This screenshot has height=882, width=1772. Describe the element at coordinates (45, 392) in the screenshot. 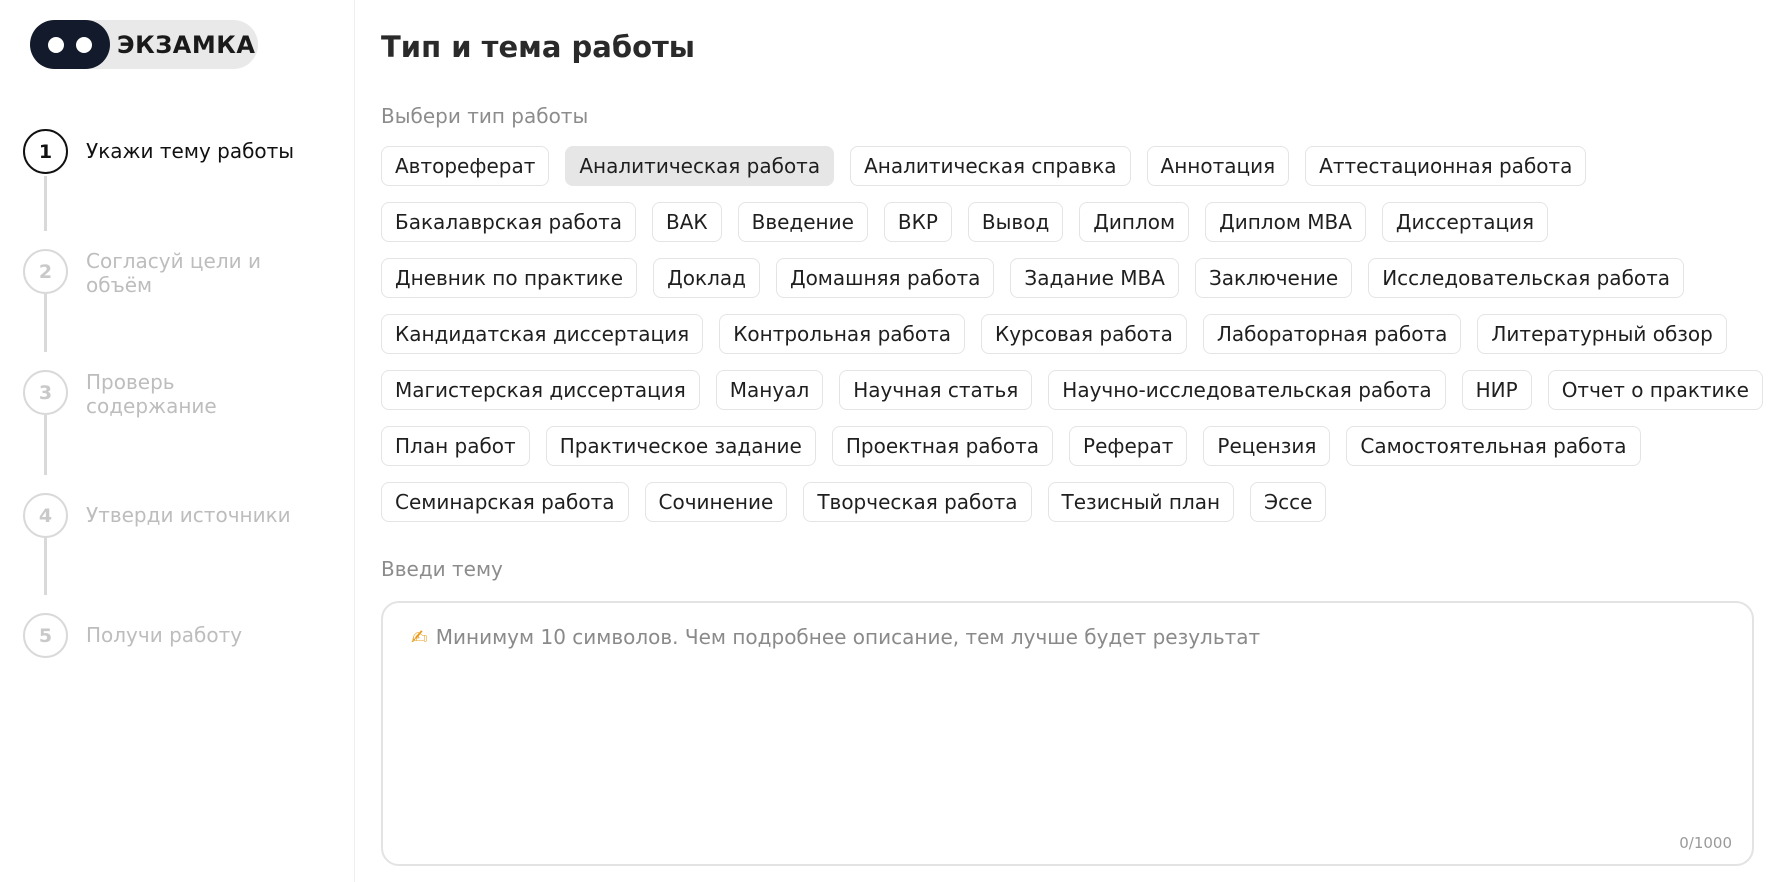

I see `step-number: 3` at that location.